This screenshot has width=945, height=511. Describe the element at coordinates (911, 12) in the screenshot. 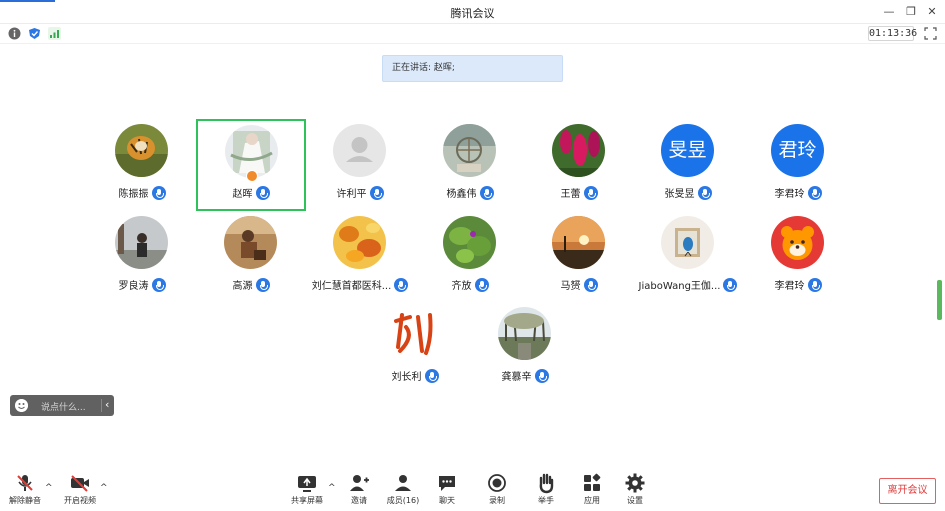

I see `restore-icon: ❐` at that location.